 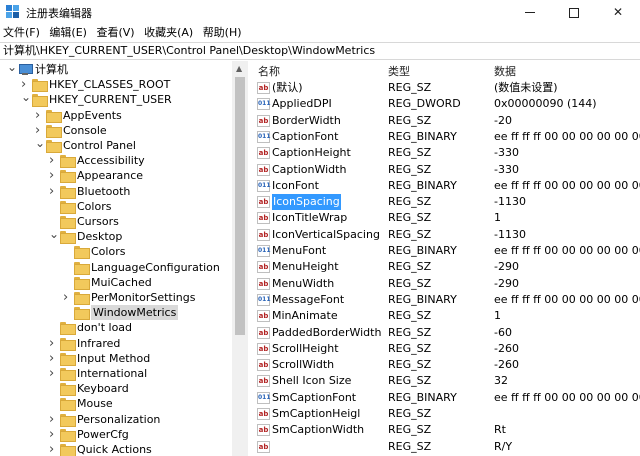 I want to click on value-data: Rt, so click(x=500, y=430).